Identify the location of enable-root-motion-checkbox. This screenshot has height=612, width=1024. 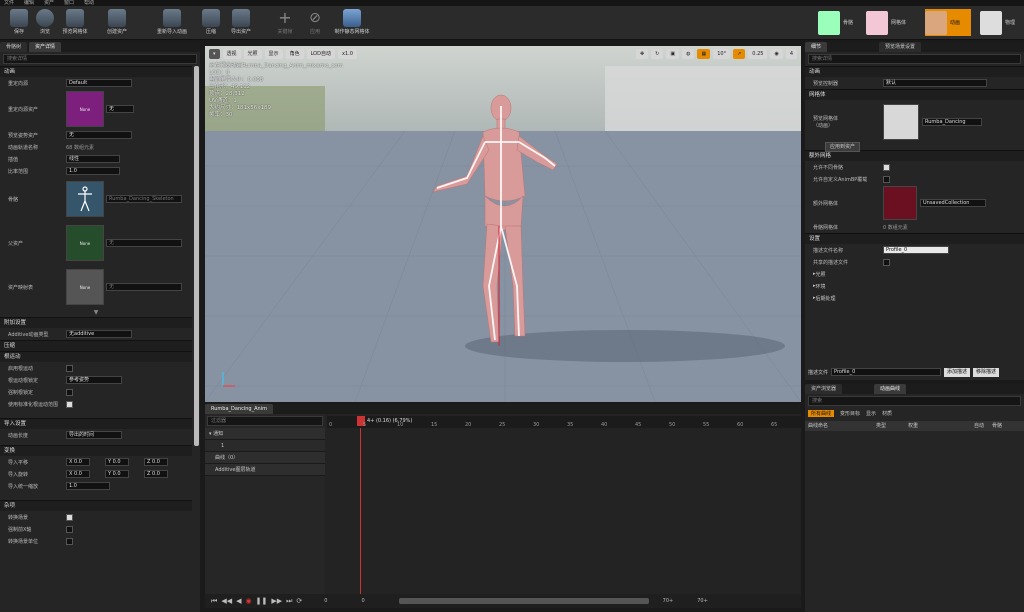
(69, 368).